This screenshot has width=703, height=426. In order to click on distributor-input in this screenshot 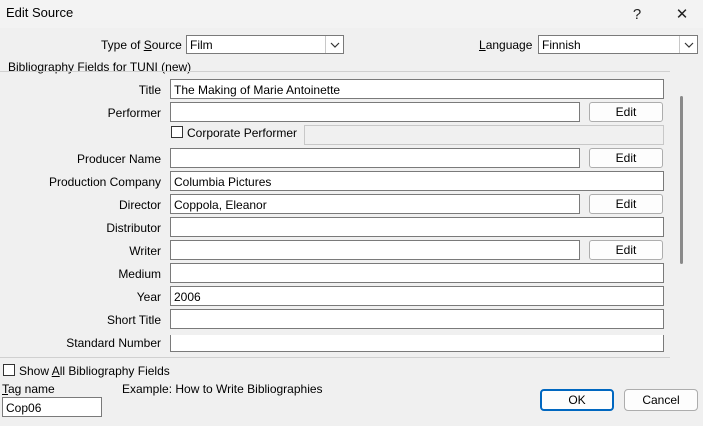, I will do `click(417, 227)`.